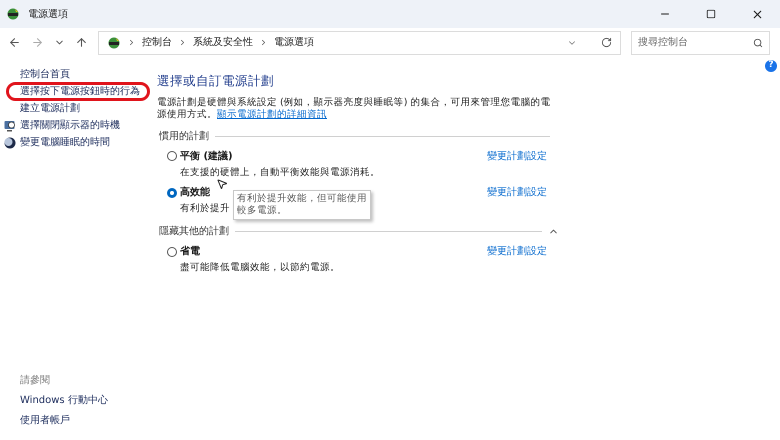 The width and height of the screenshot is (780, 440). I want to click on sidebar-link: 控制台首頁, so click(45, 74).